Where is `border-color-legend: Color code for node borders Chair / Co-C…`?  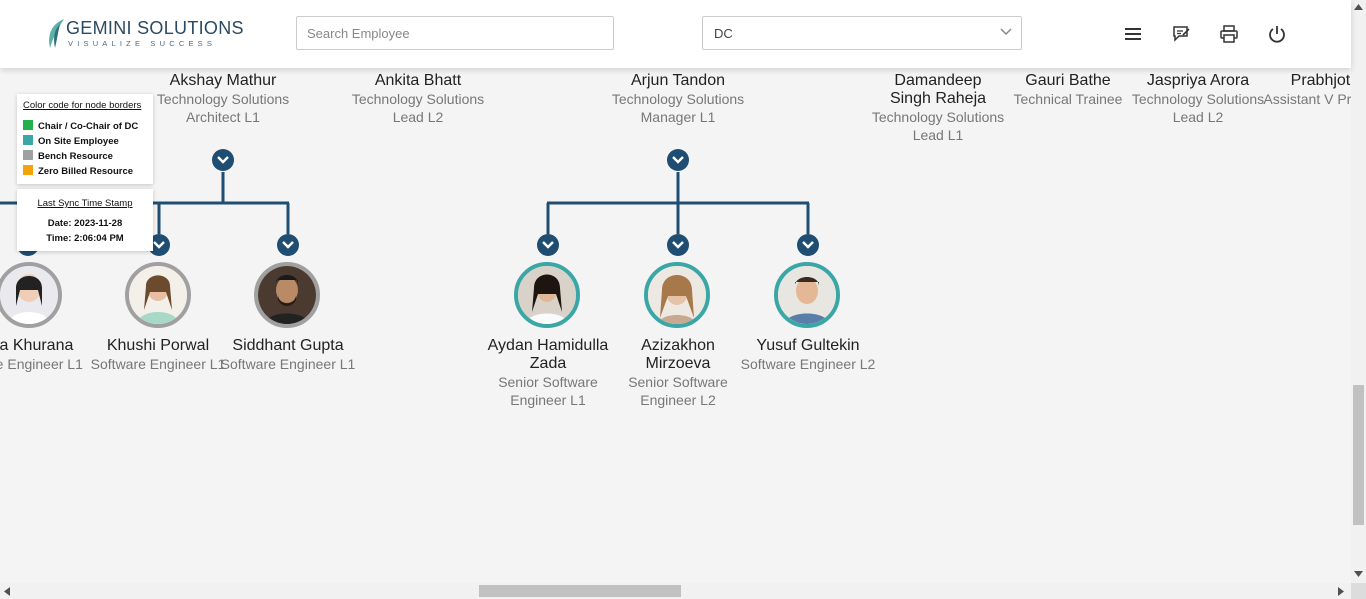
border-color-legend: Color code for node borders Chair / Co-C… is located at coordinates (85, 139).